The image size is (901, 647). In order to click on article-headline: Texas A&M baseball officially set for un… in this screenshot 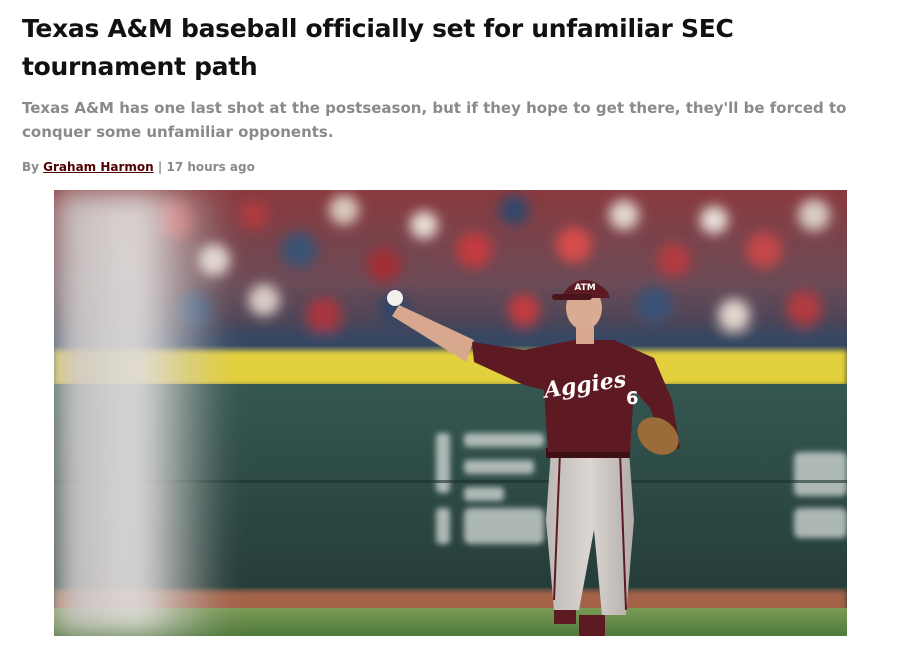, I will do `click(378, 47)`.